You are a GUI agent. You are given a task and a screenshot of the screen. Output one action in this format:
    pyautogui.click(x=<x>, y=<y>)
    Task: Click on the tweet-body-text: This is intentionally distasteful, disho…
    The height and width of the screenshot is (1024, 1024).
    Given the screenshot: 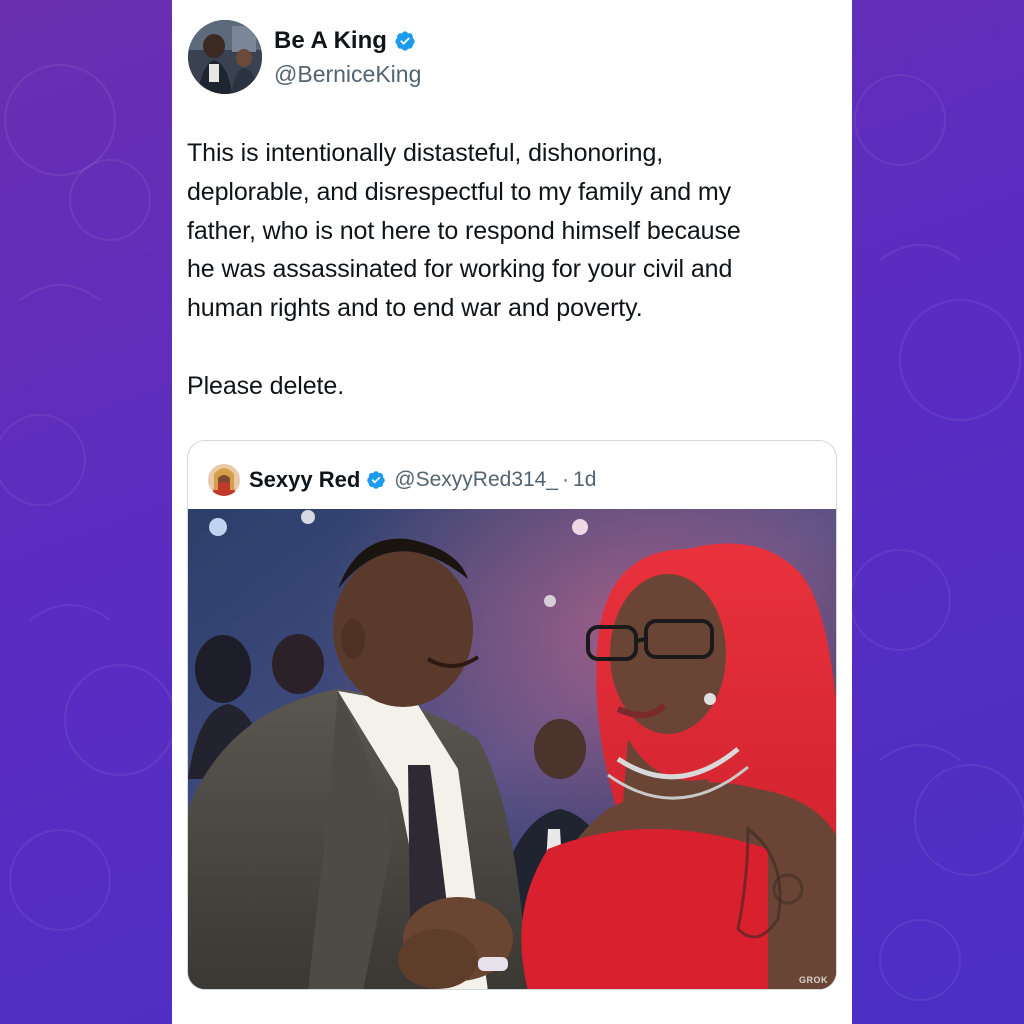 What is the action you would take?
    pyautogui.click(x=464, y=269)
    